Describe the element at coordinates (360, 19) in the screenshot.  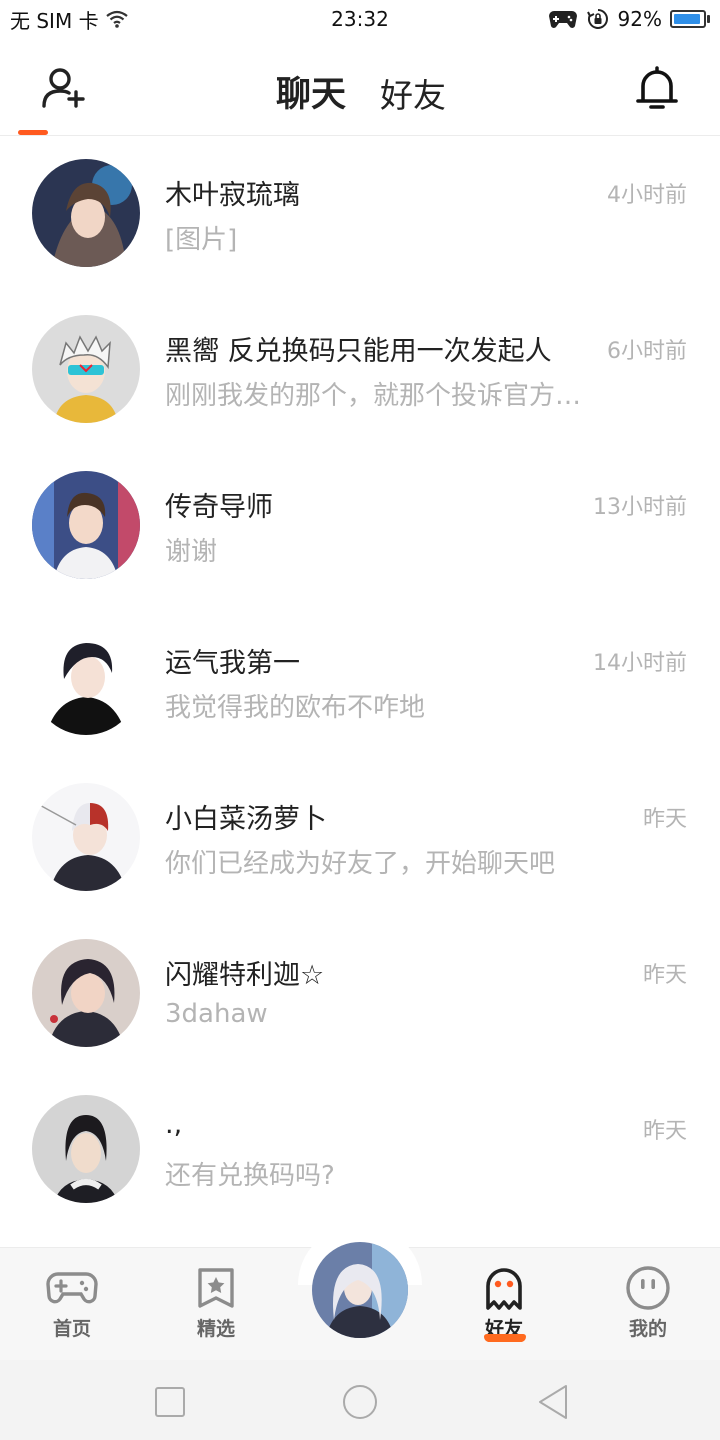
I see `status-bar: 无 SIM 卡 23:32 92%` at that location.